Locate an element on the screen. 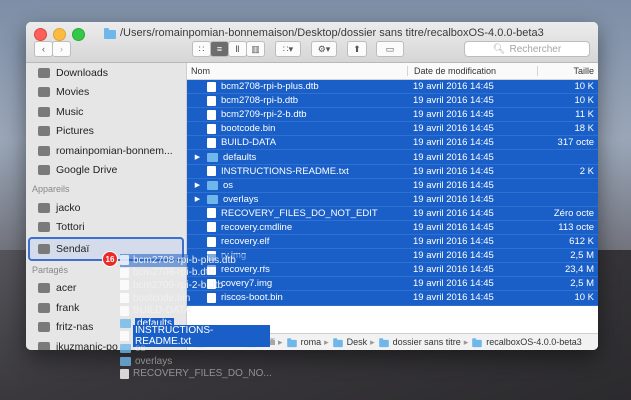  file-name-cell: ▶ defaults is located at coordinates (297, 157).